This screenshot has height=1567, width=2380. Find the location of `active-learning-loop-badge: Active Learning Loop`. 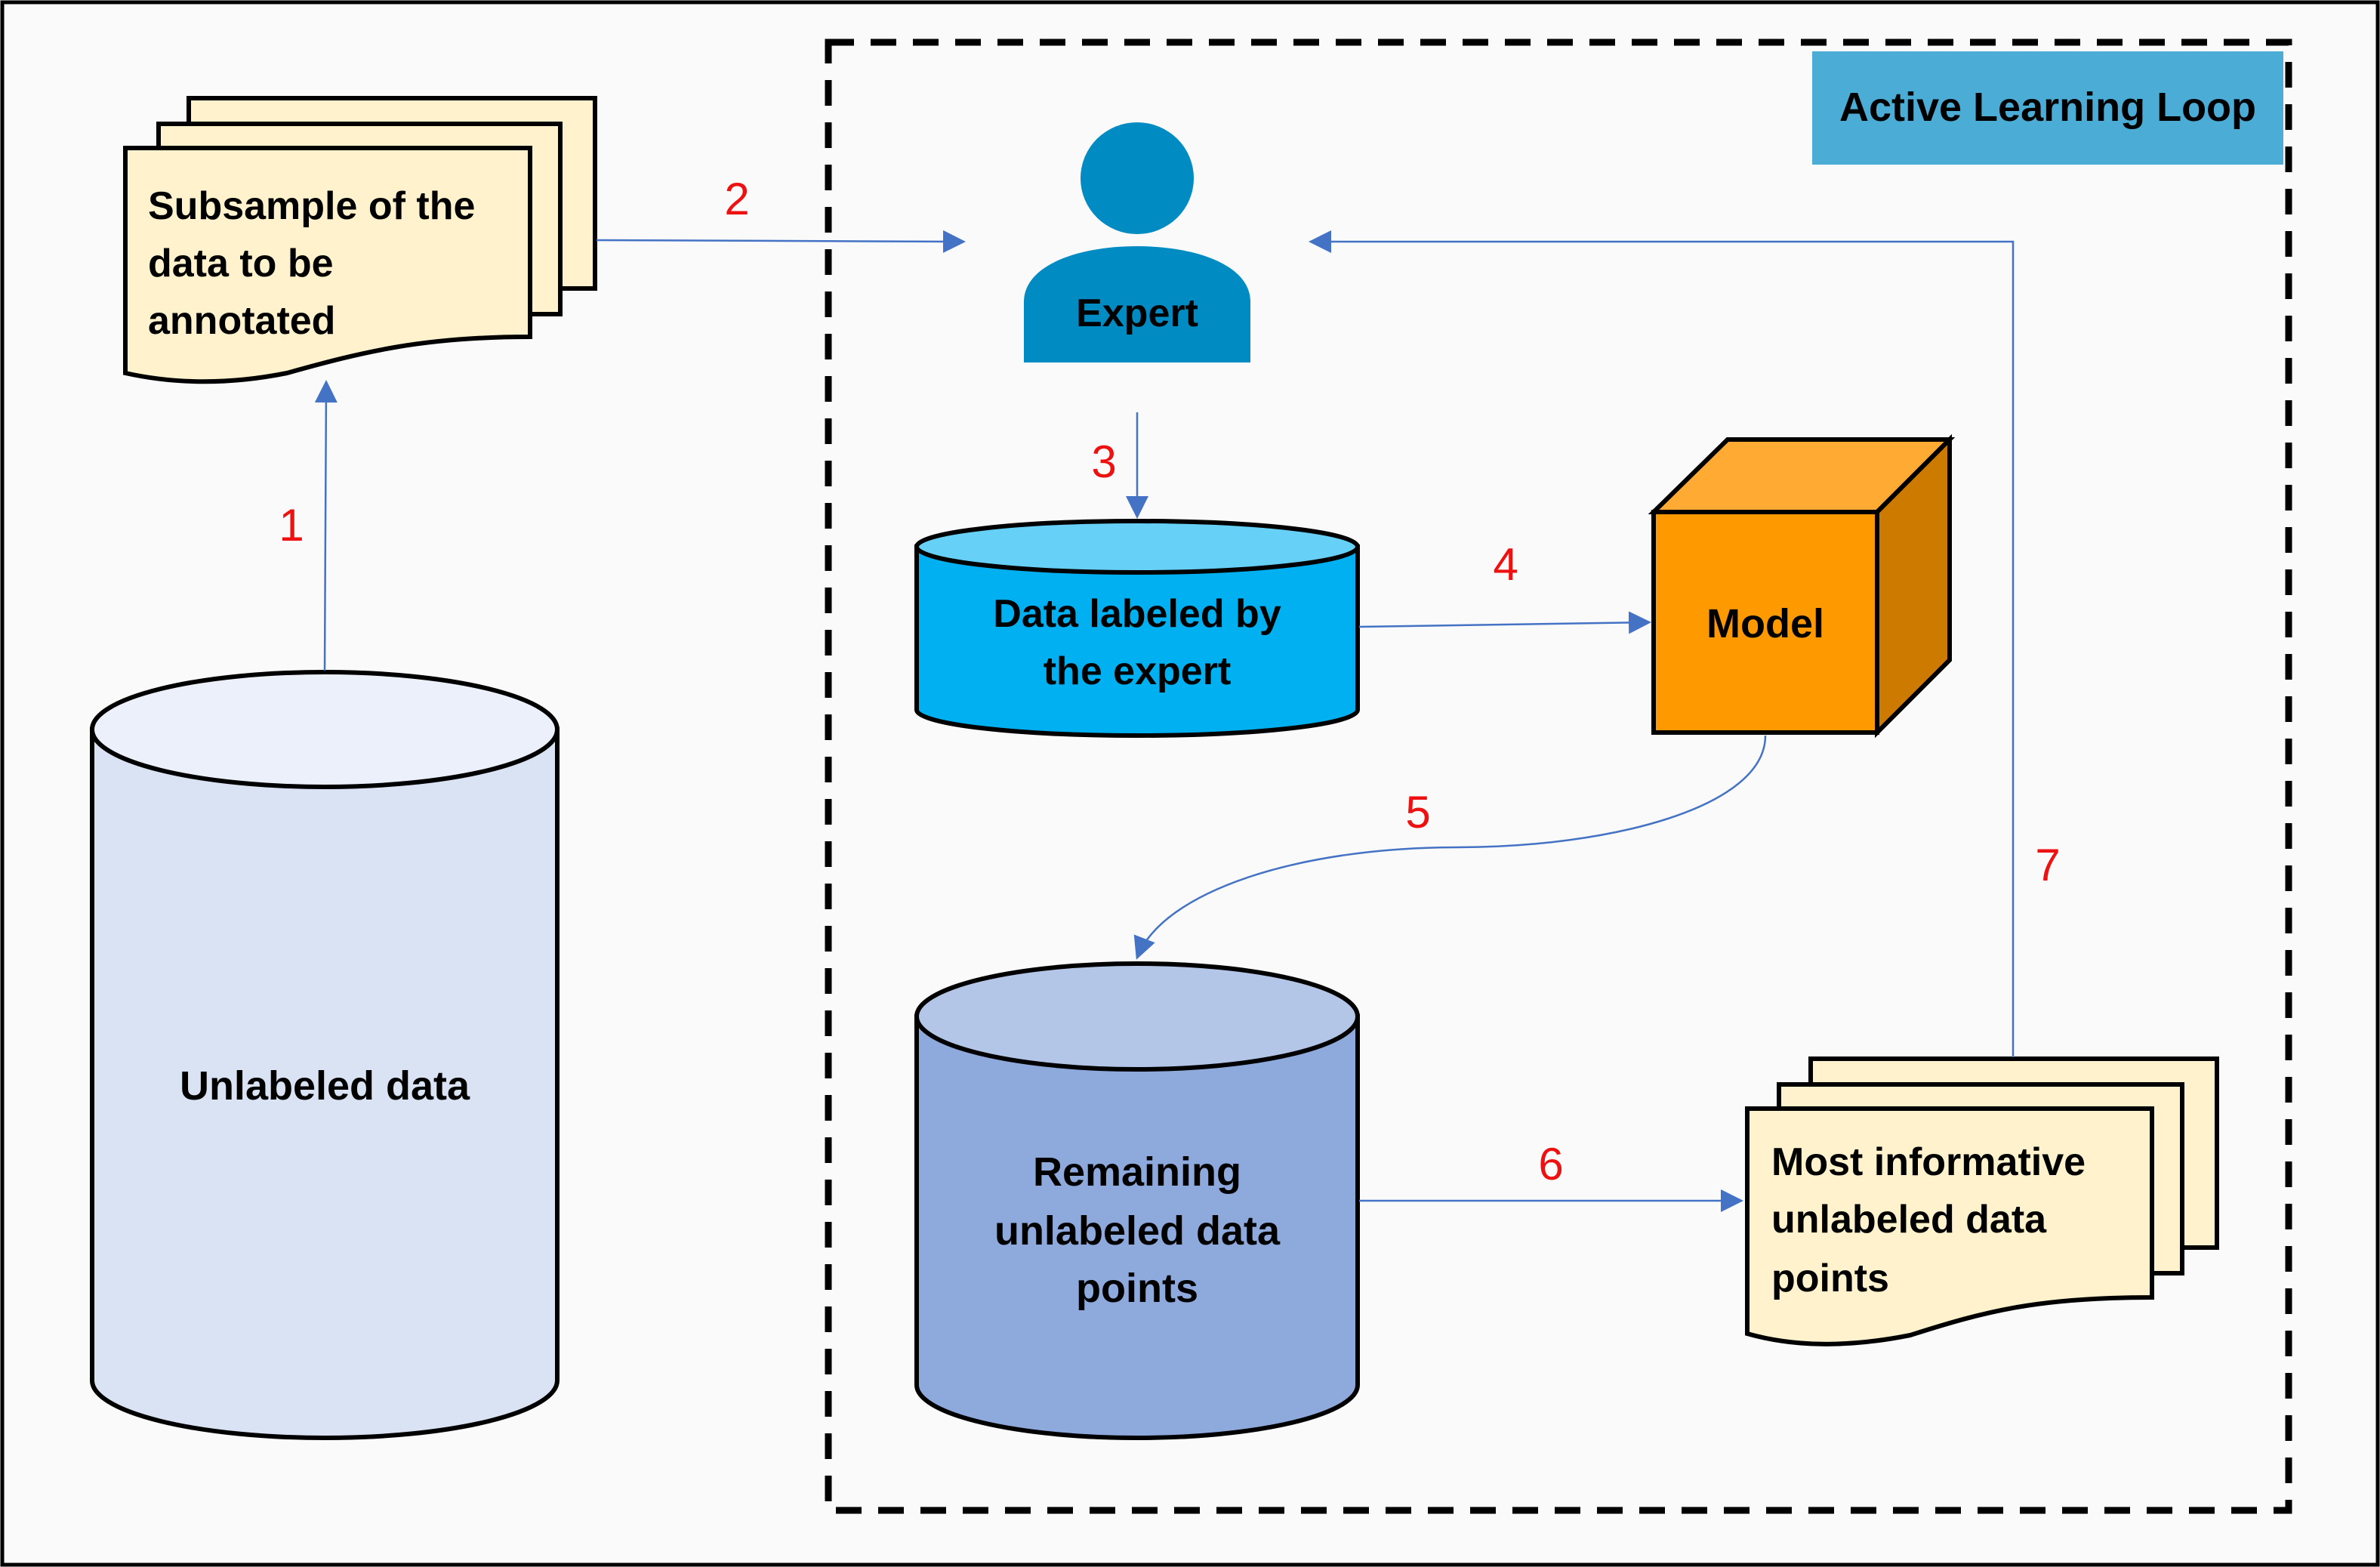

active-learning-loop-badge: Active Learning Loop is located at coordinates (2047, 108).